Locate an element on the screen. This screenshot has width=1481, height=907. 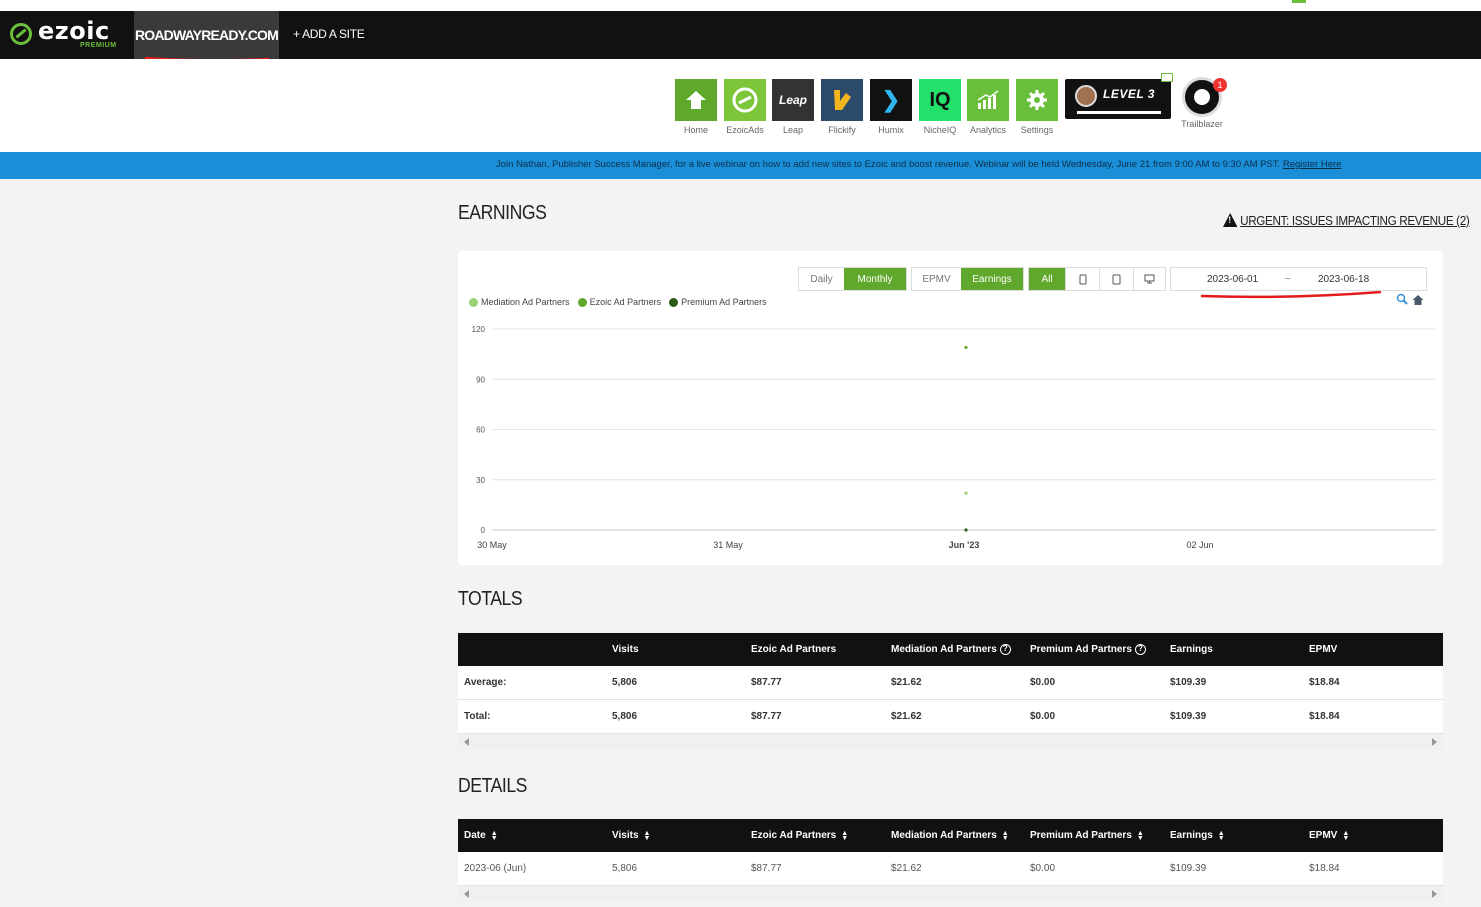
table-cell: $0.00 is located at coordinates (1043, 682).